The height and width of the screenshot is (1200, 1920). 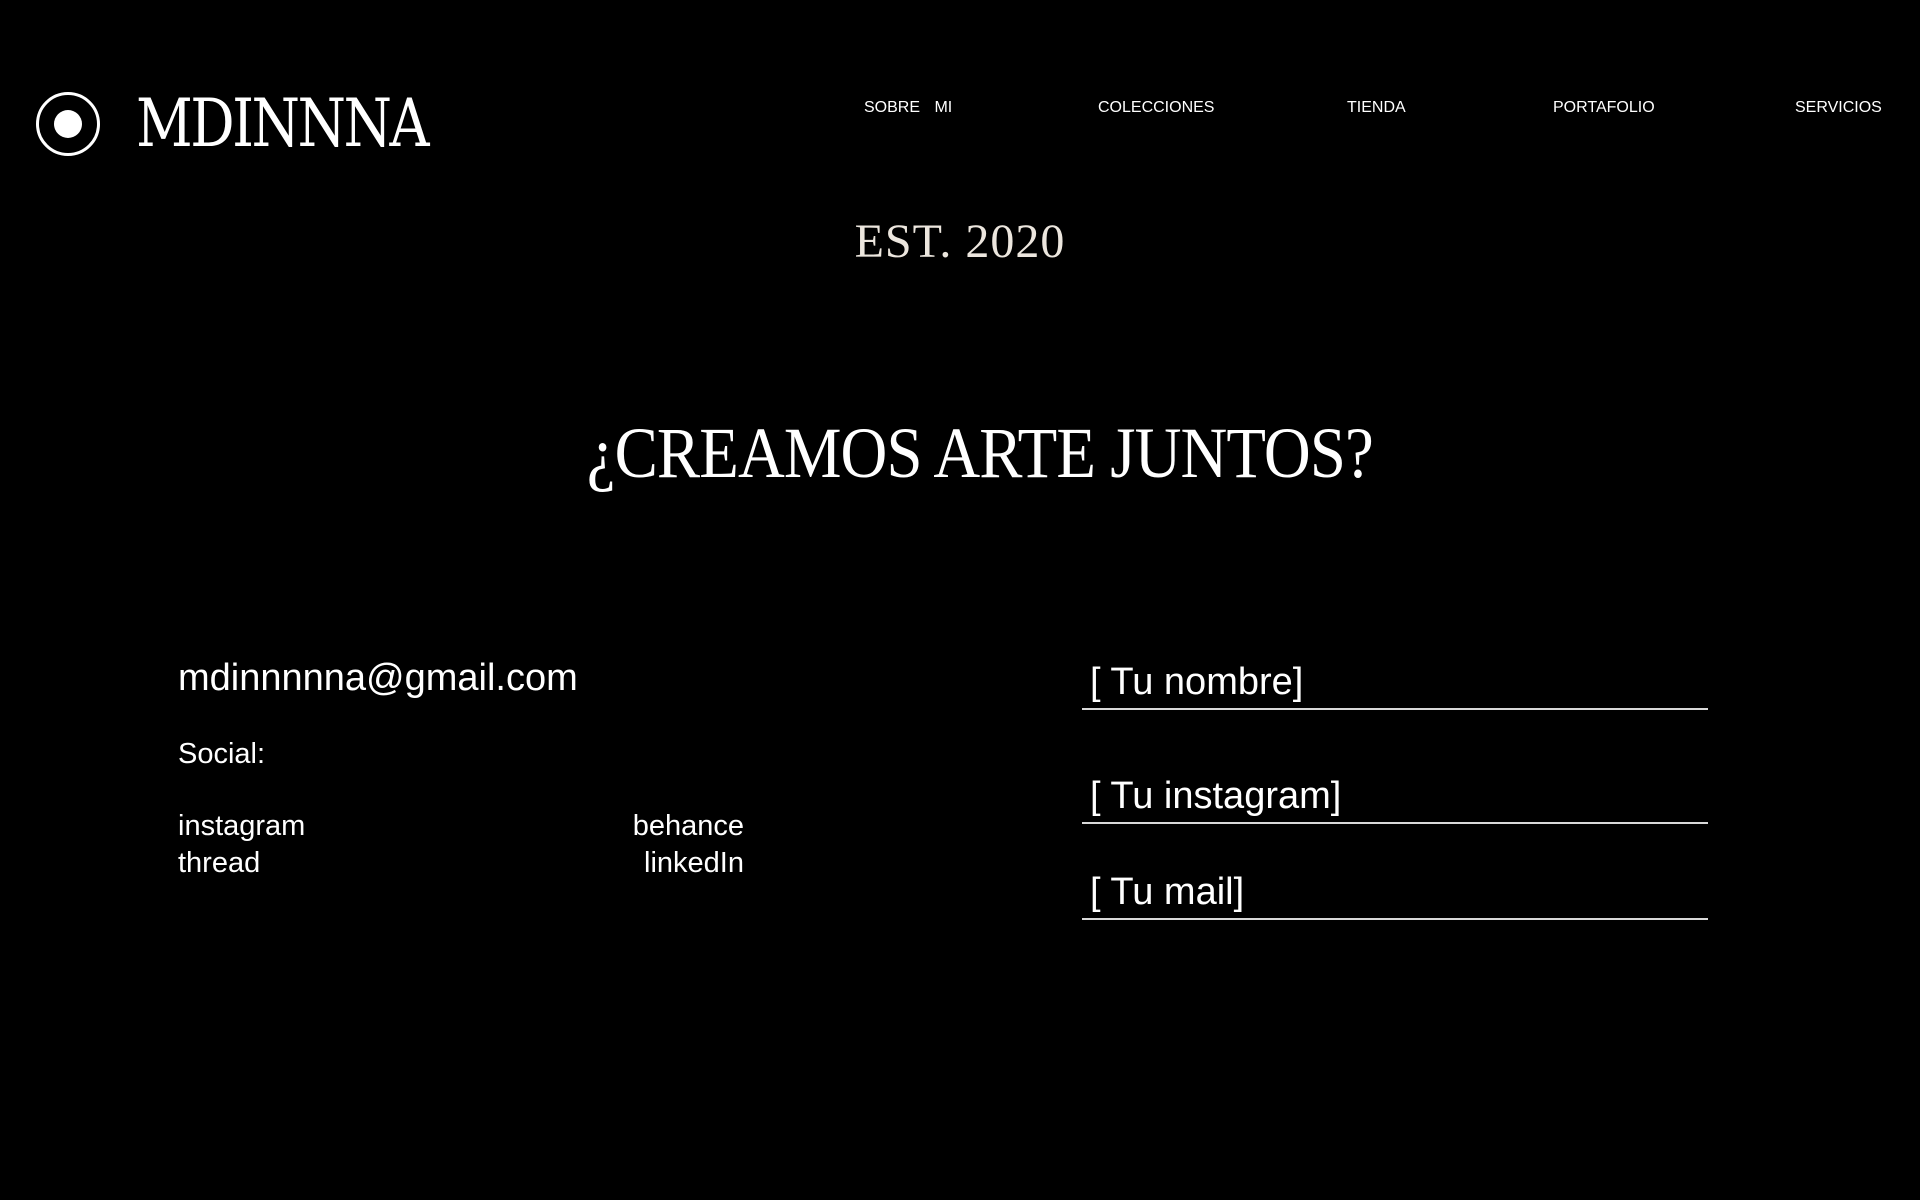 What do you see at coordinates (241, 826) in the screenshot?
I see `social-link-instagram: instagram` at bounding box center [241, 826].